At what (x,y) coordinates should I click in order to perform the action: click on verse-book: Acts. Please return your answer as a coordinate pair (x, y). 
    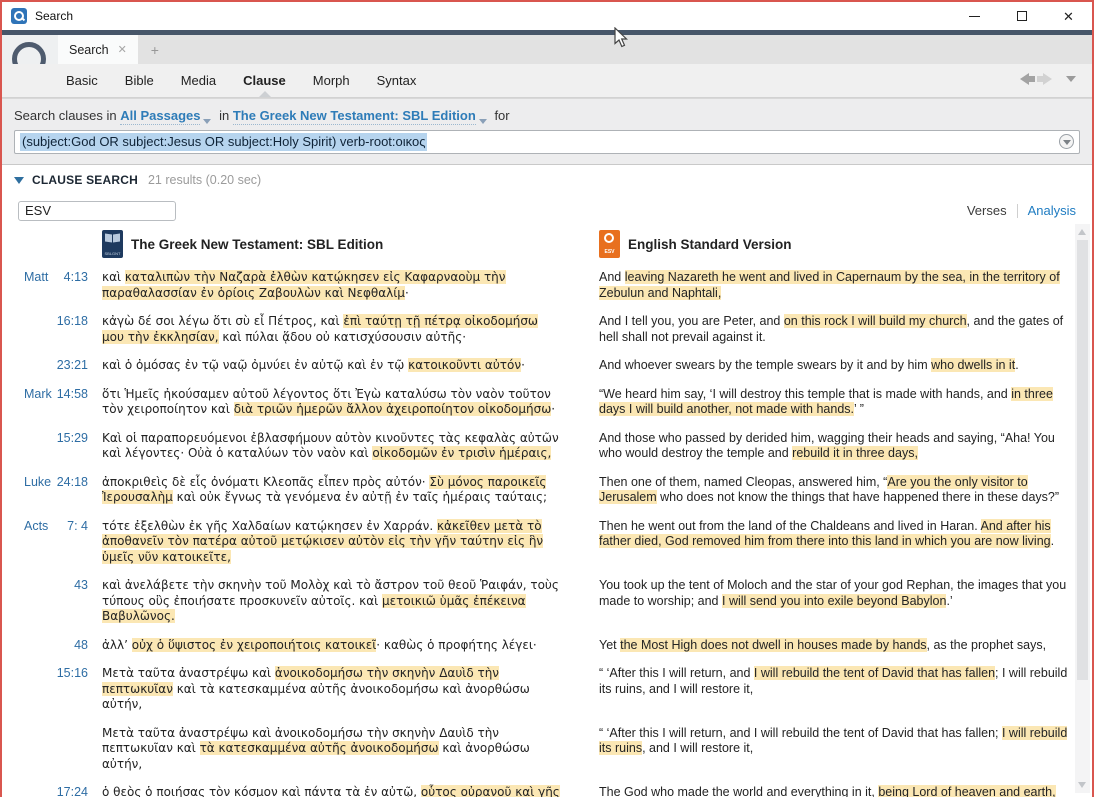
    Looking at the image, I should click on (36, 525).